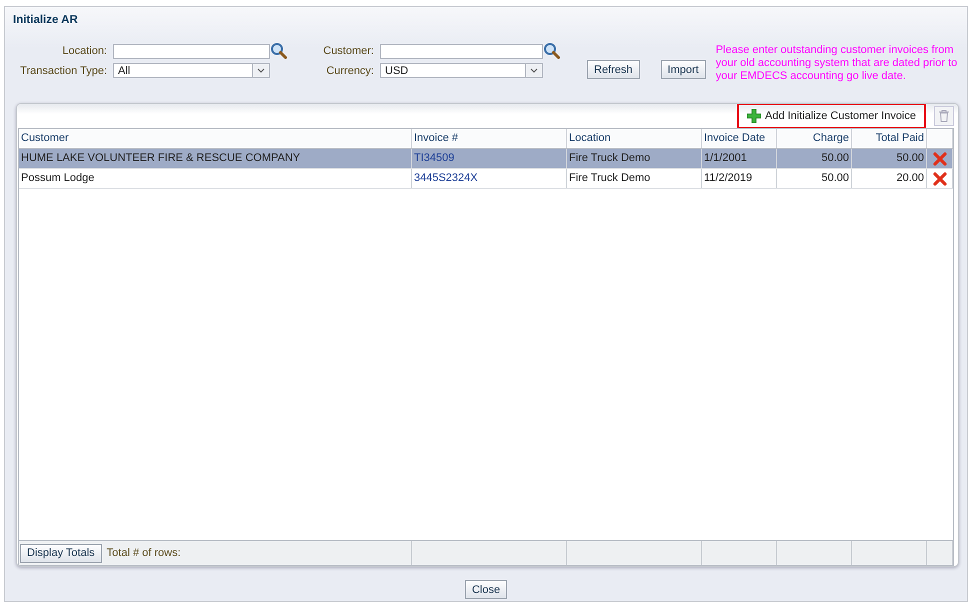  Describe the element at coordinates (349, 51) in the screenshot. I see `field-label: Customer:` at that location.